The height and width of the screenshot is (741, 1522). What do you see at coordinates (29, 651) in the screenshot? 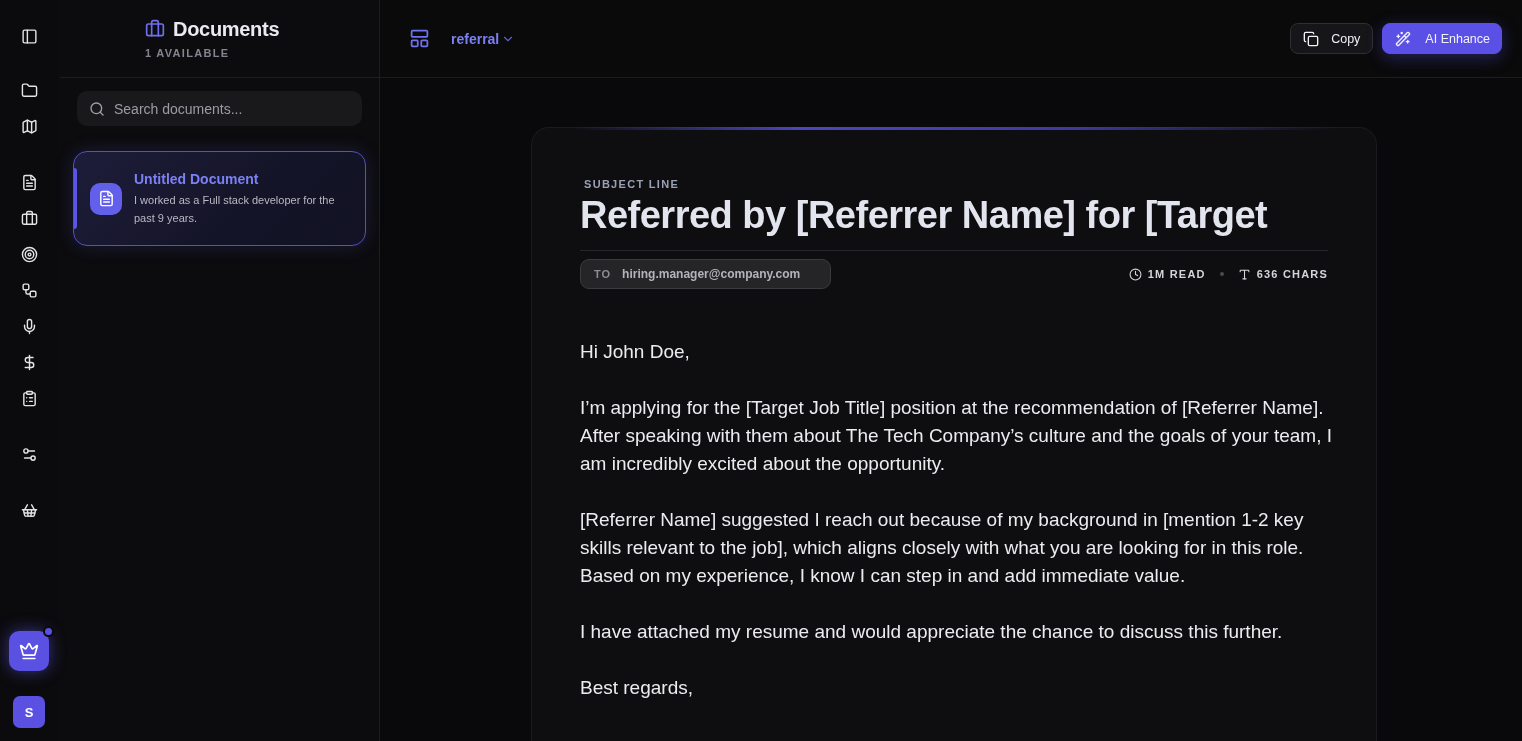
I see `crown-icon` at bounding box center [29, 651].